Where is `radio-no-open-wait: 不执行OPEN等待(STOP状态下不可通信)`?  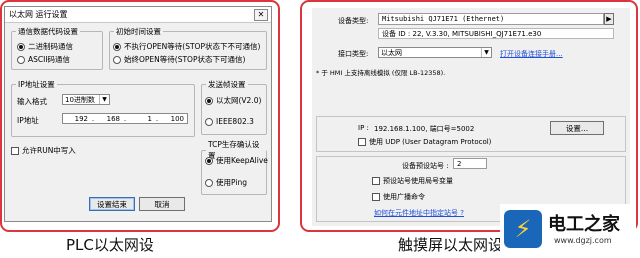 radio-no-open-wait: 不执行OPEN等待(STOP状态下不可通信) is located at coordinates (186, 46).